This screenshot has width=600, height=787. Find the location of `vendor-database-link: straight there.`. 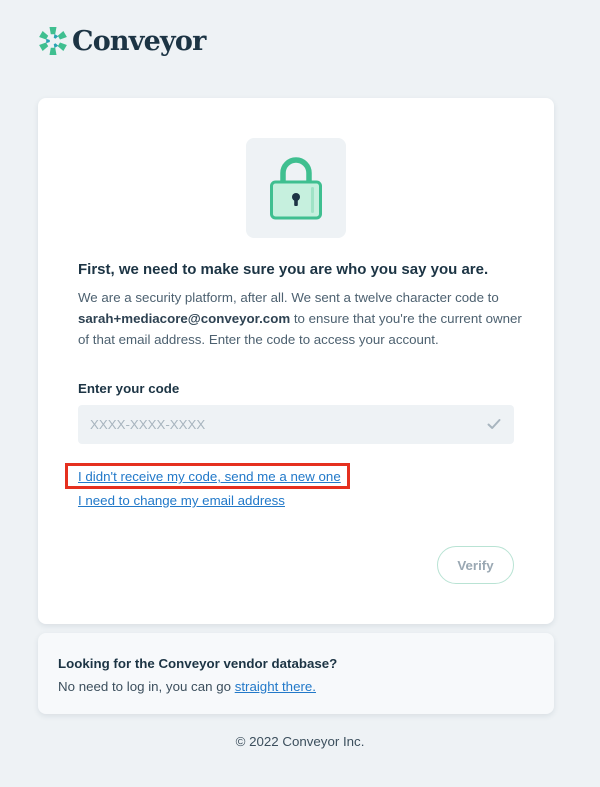

vendor-database-link: straight there. is located at coordinates (275, 686).